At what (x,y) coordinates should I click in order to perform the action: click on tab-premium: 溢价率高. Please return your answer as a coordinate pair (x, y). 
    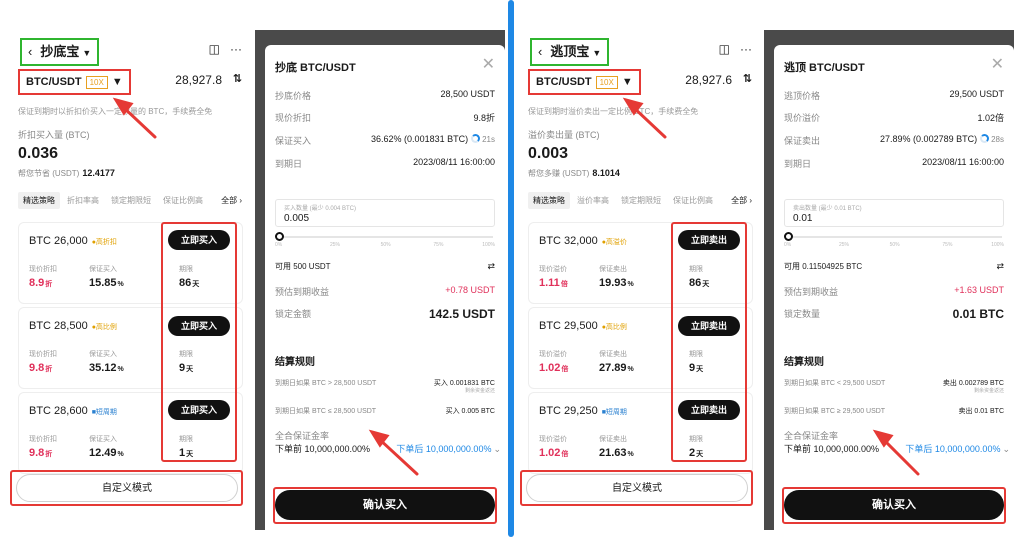
    Looking at the image, I should click on (593, 200).